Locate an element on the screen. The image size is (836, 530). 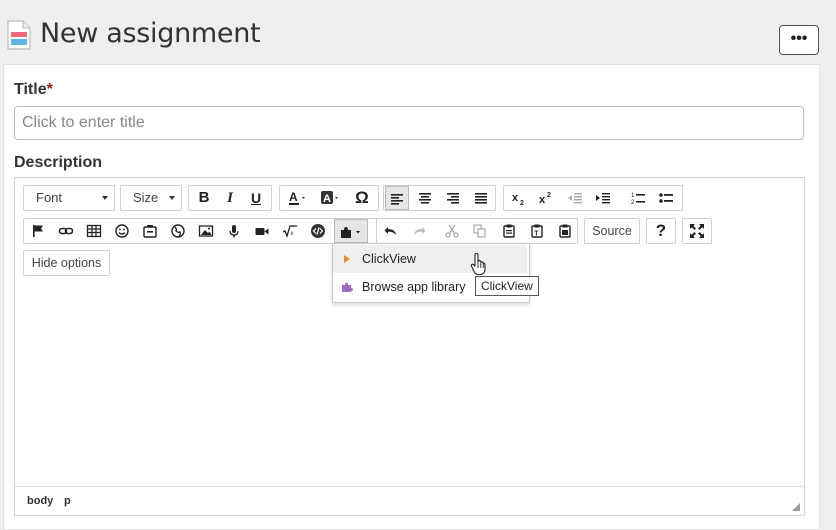
copy-button is located at coordinates (480, 231).